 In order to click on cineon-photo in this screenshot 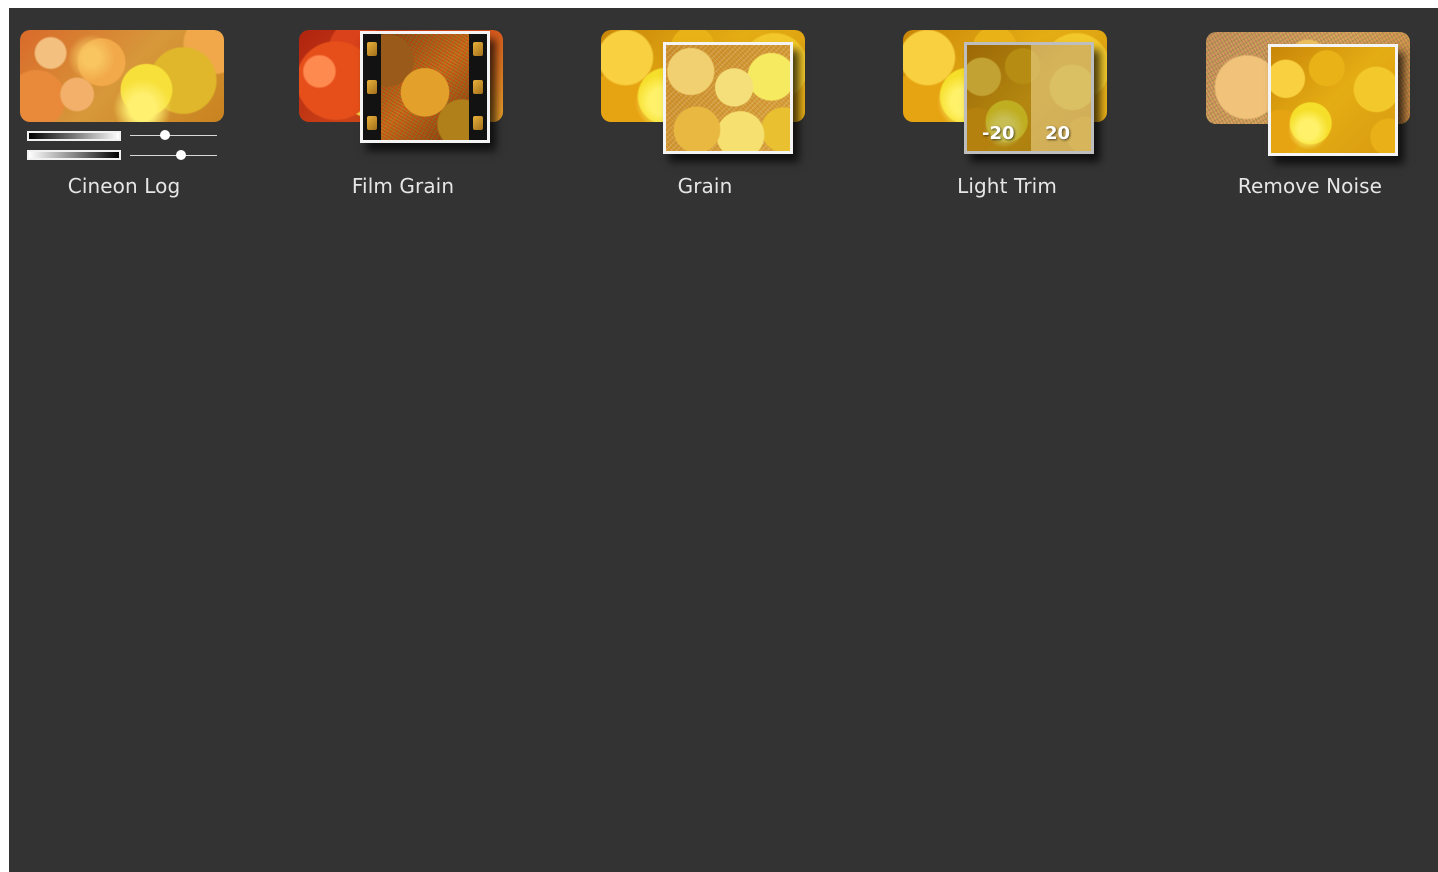, I will do `click(122, 76)`.